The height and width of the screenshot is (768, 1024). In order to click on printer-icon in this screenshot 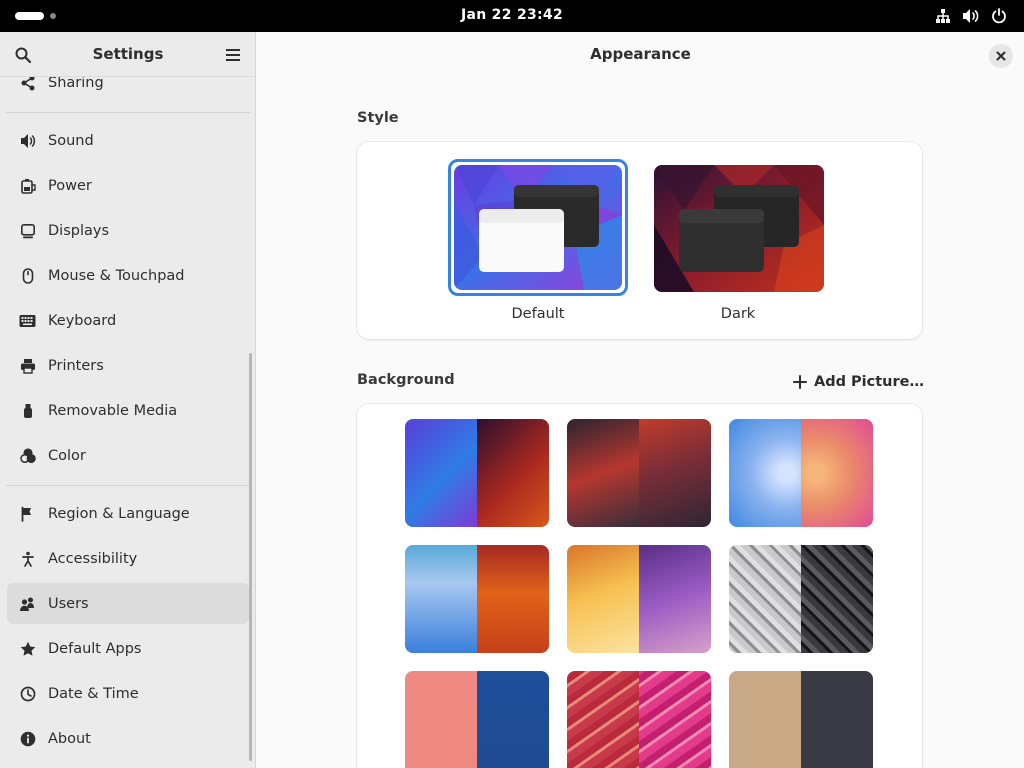, I will do `click(27, 365)`.